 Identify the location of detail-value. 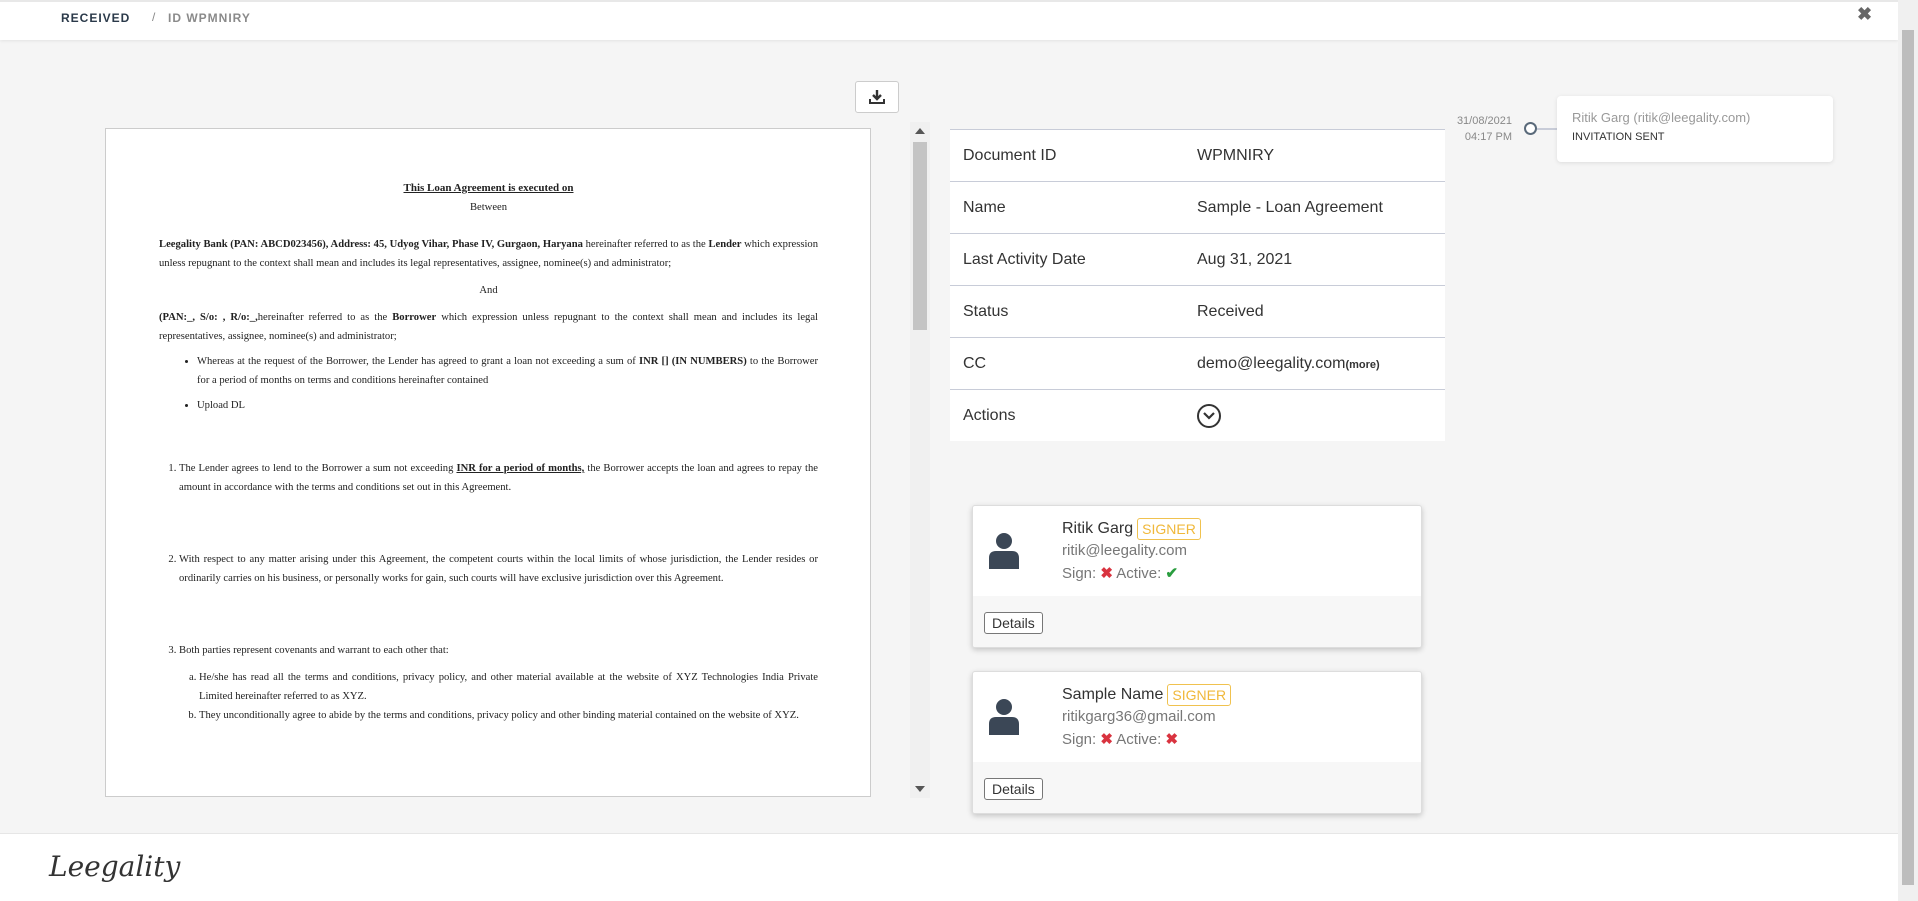
(1321, 415).